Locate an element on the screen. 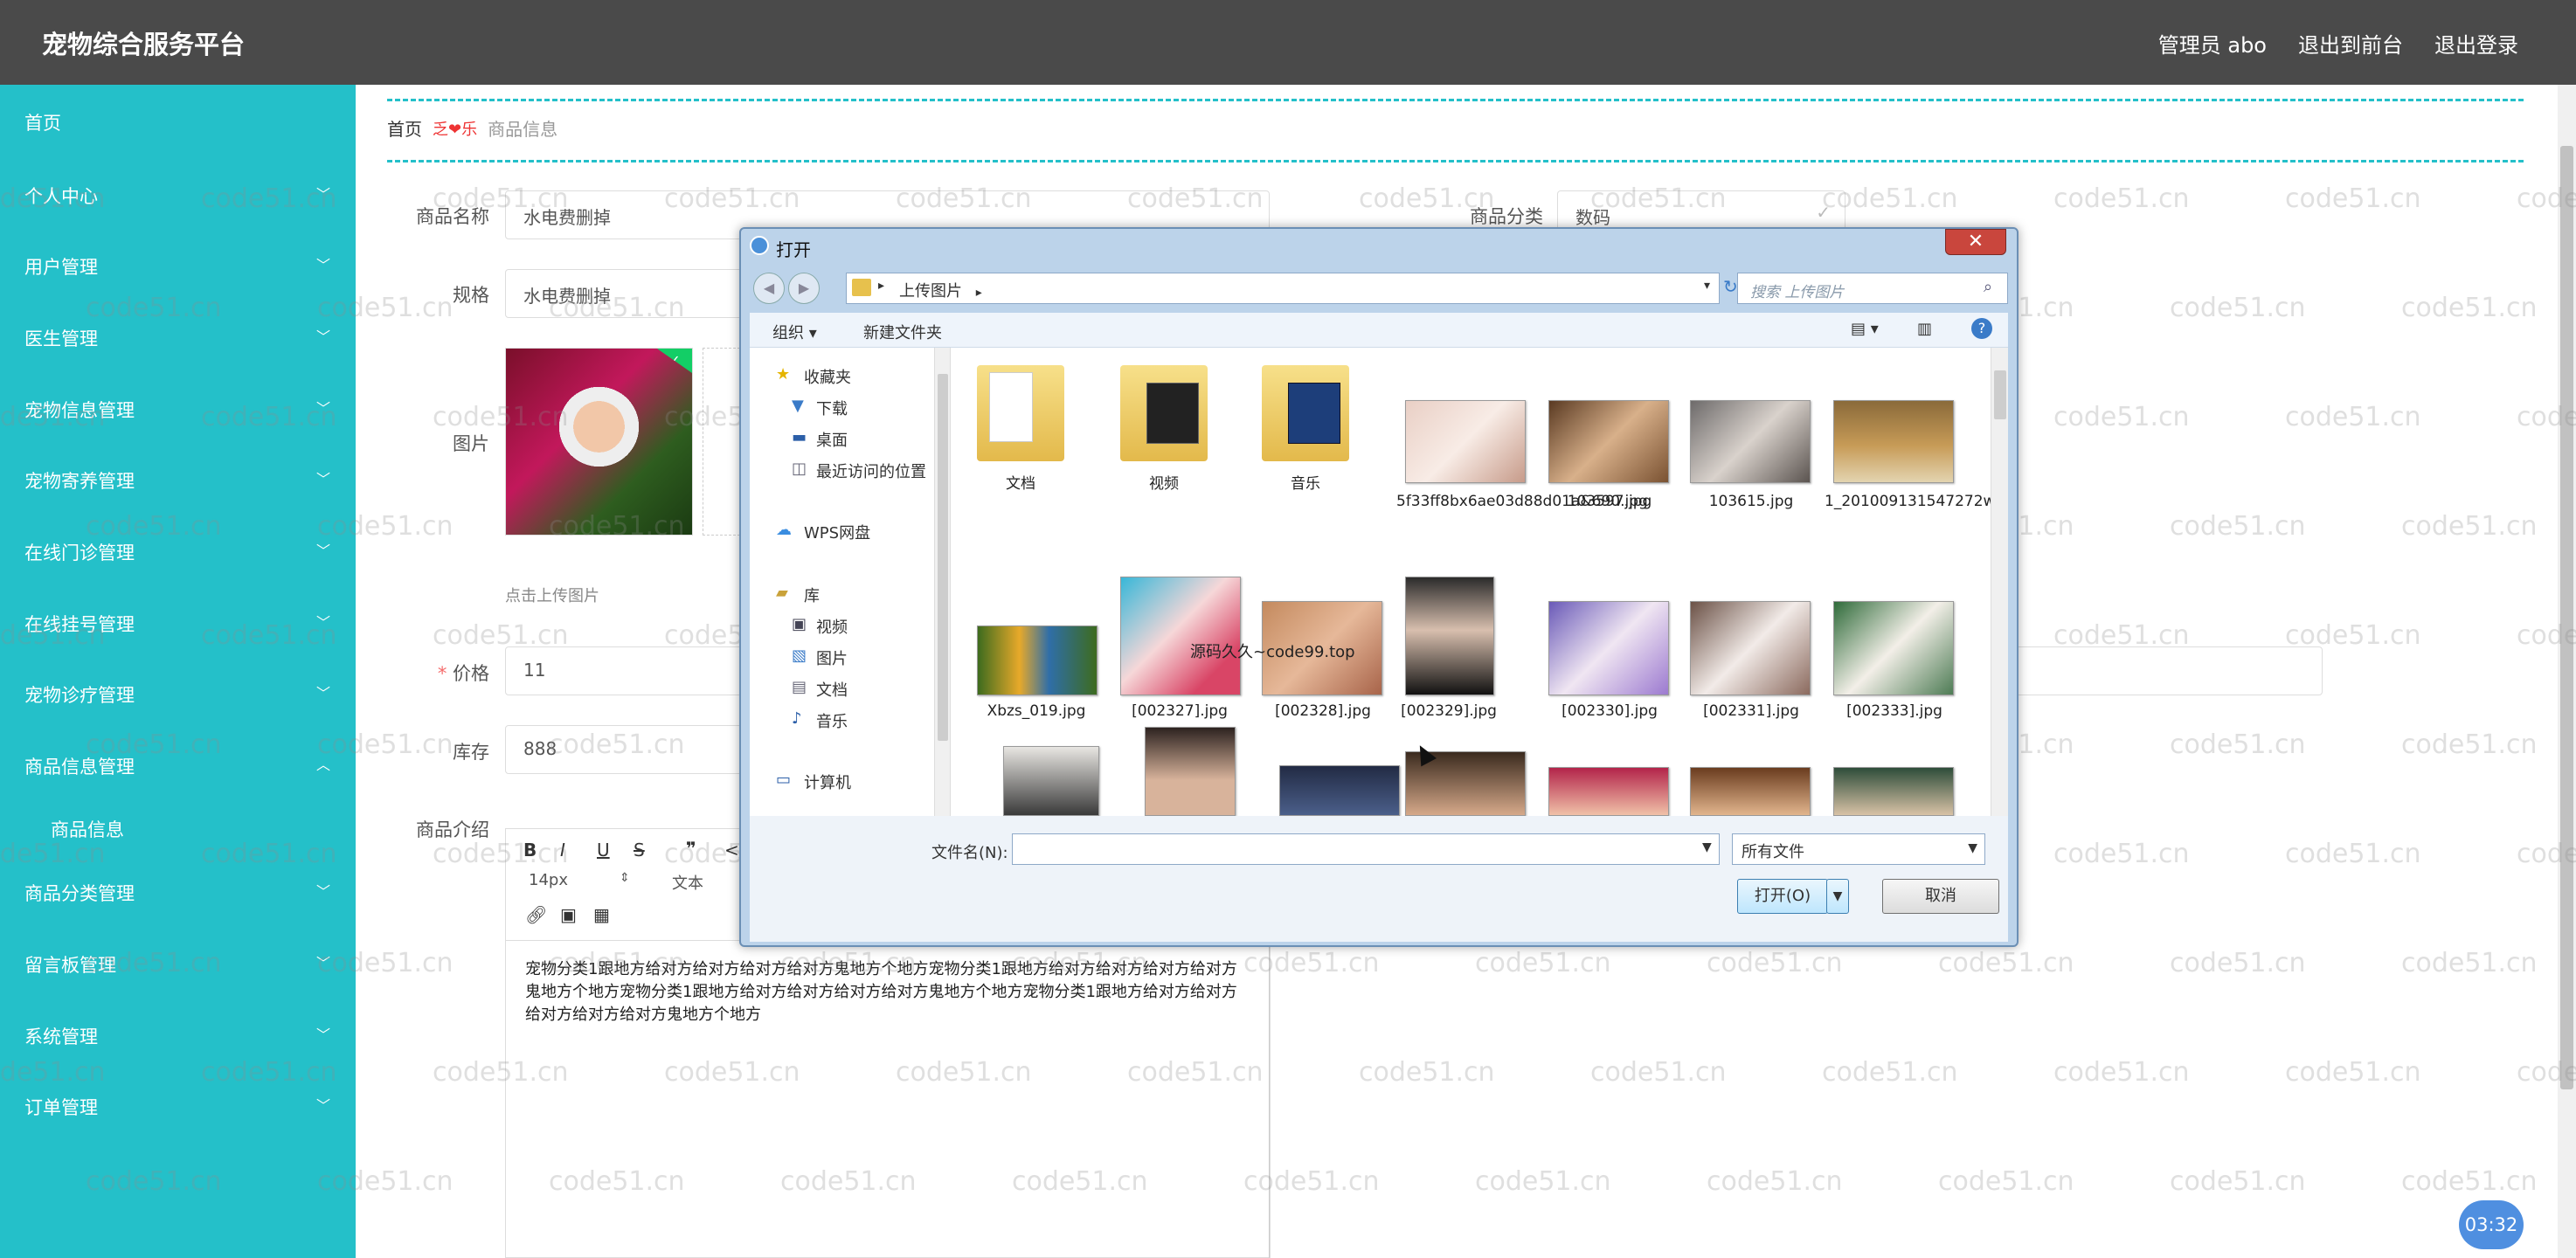 This screenshot has height=1258, width=2576. filename-input is located at coordinates (1366, 849).